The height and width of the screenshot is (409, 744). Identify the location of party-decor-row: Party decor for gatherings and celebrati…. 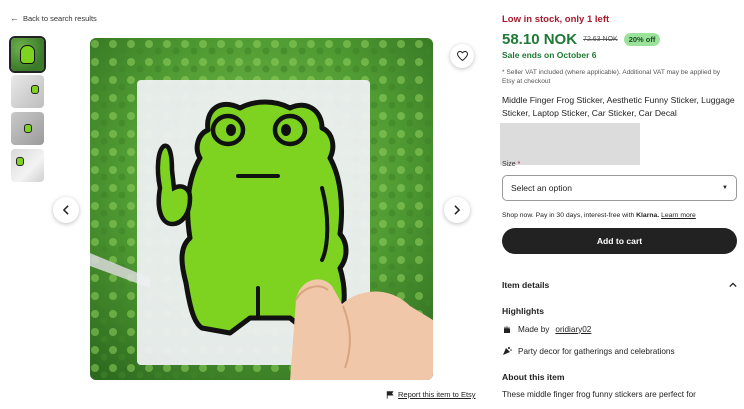
(588, 351).